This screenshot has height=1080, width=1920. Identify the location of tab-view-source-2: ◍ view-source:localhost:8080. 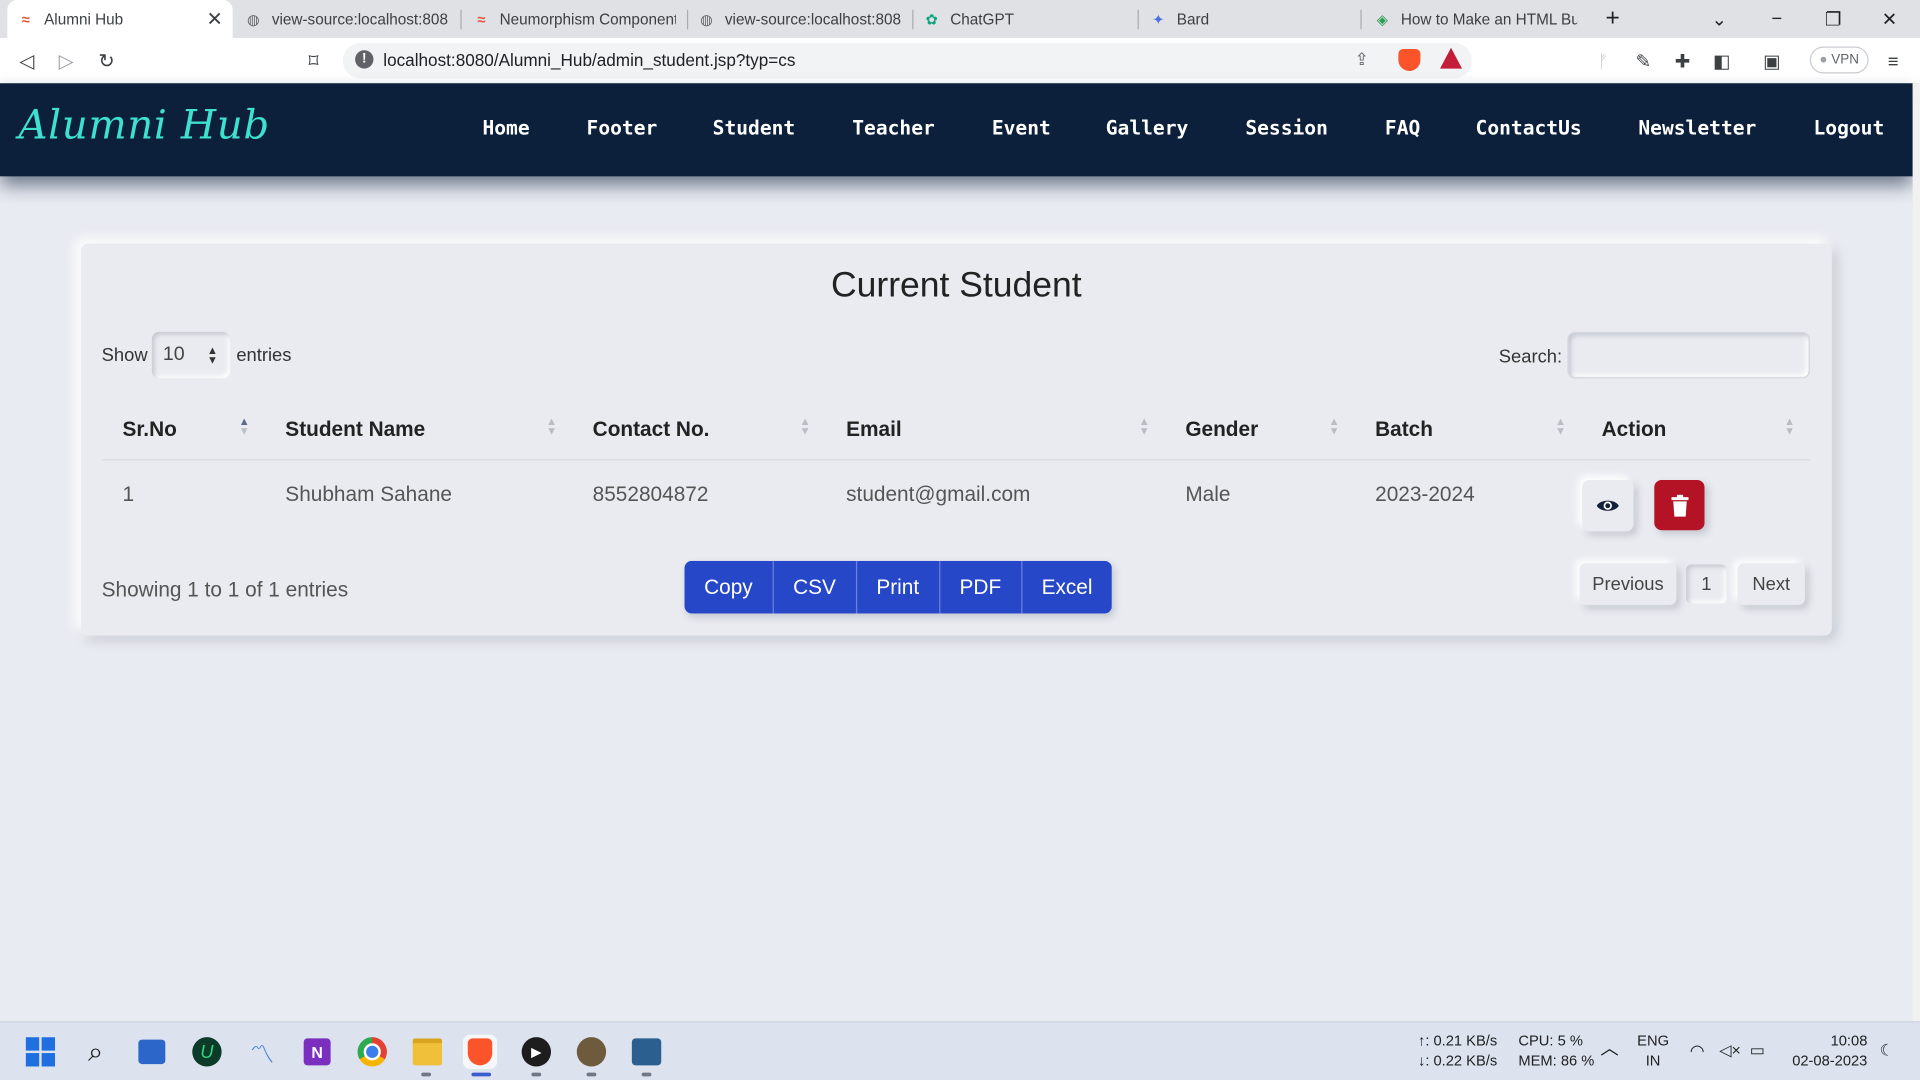
(799, 19).